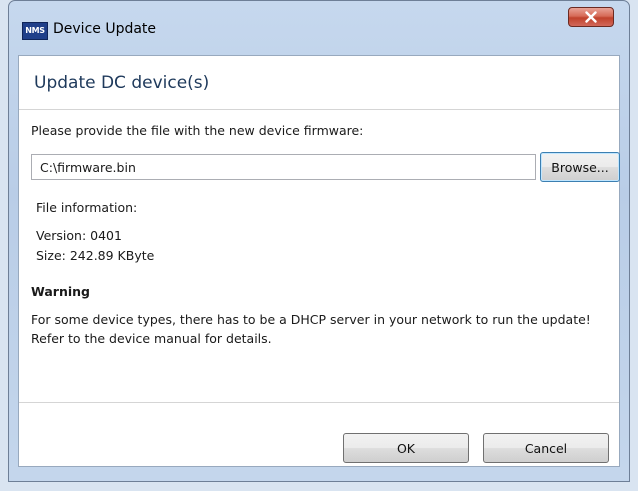  What do you see at coordinates (35, 31) in the screenshot?
I see `nms-app-icon: NMS` at bounding box center [35, 31].